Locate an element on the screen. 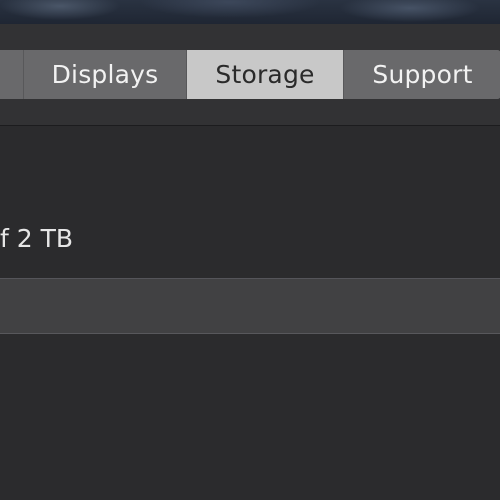 The image size is (500, 500). tab-storage: Storage is located at coordinates (264, 74).